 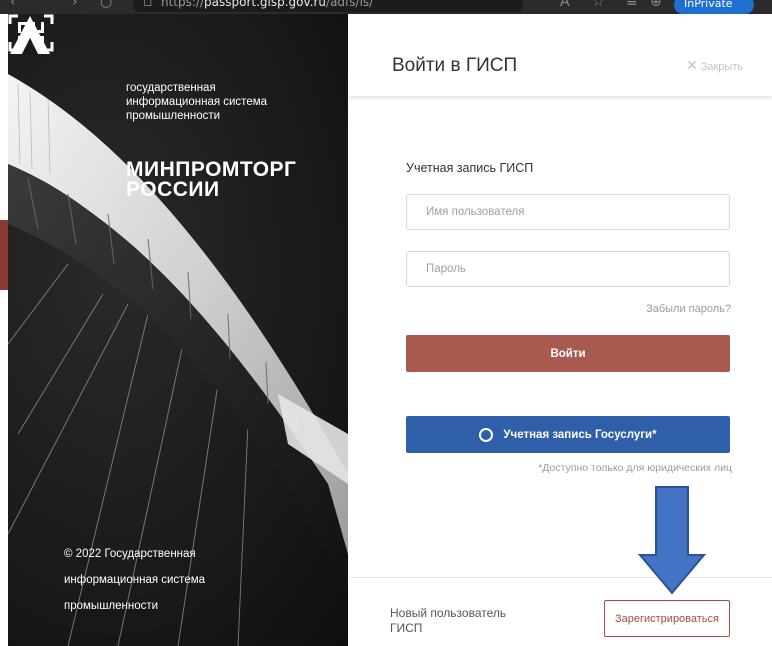 What do you see at coordinates (708, 5) in the screenshot?
I see `inprivate-label: InPrivate` at bounding box center [708, 5].